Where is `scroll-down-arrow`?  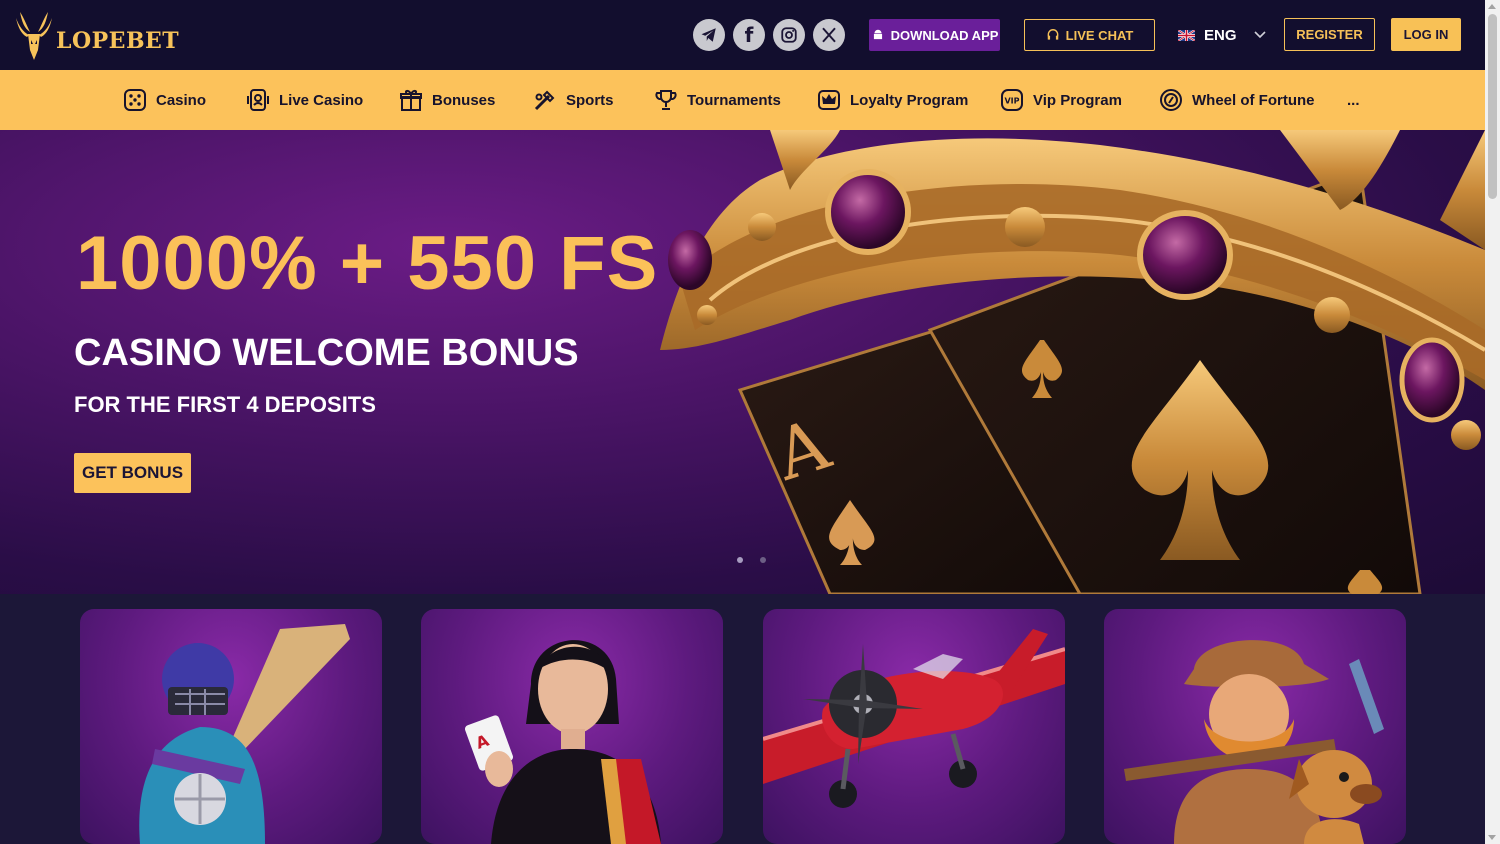
scroll-down-arrow is located at coordinates (1492, 837).